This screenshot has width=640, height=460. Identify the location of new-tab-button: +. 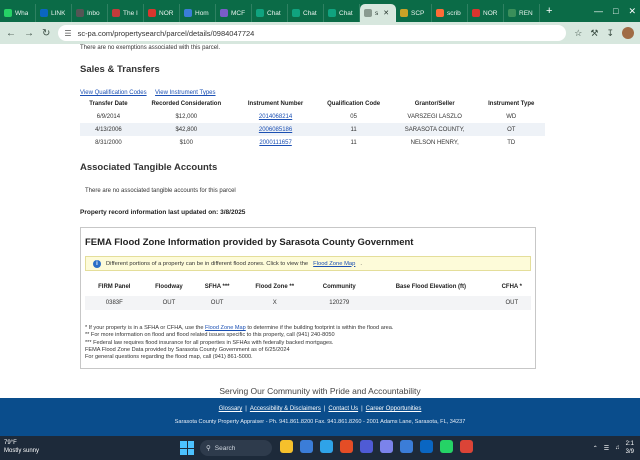
(549, 11).